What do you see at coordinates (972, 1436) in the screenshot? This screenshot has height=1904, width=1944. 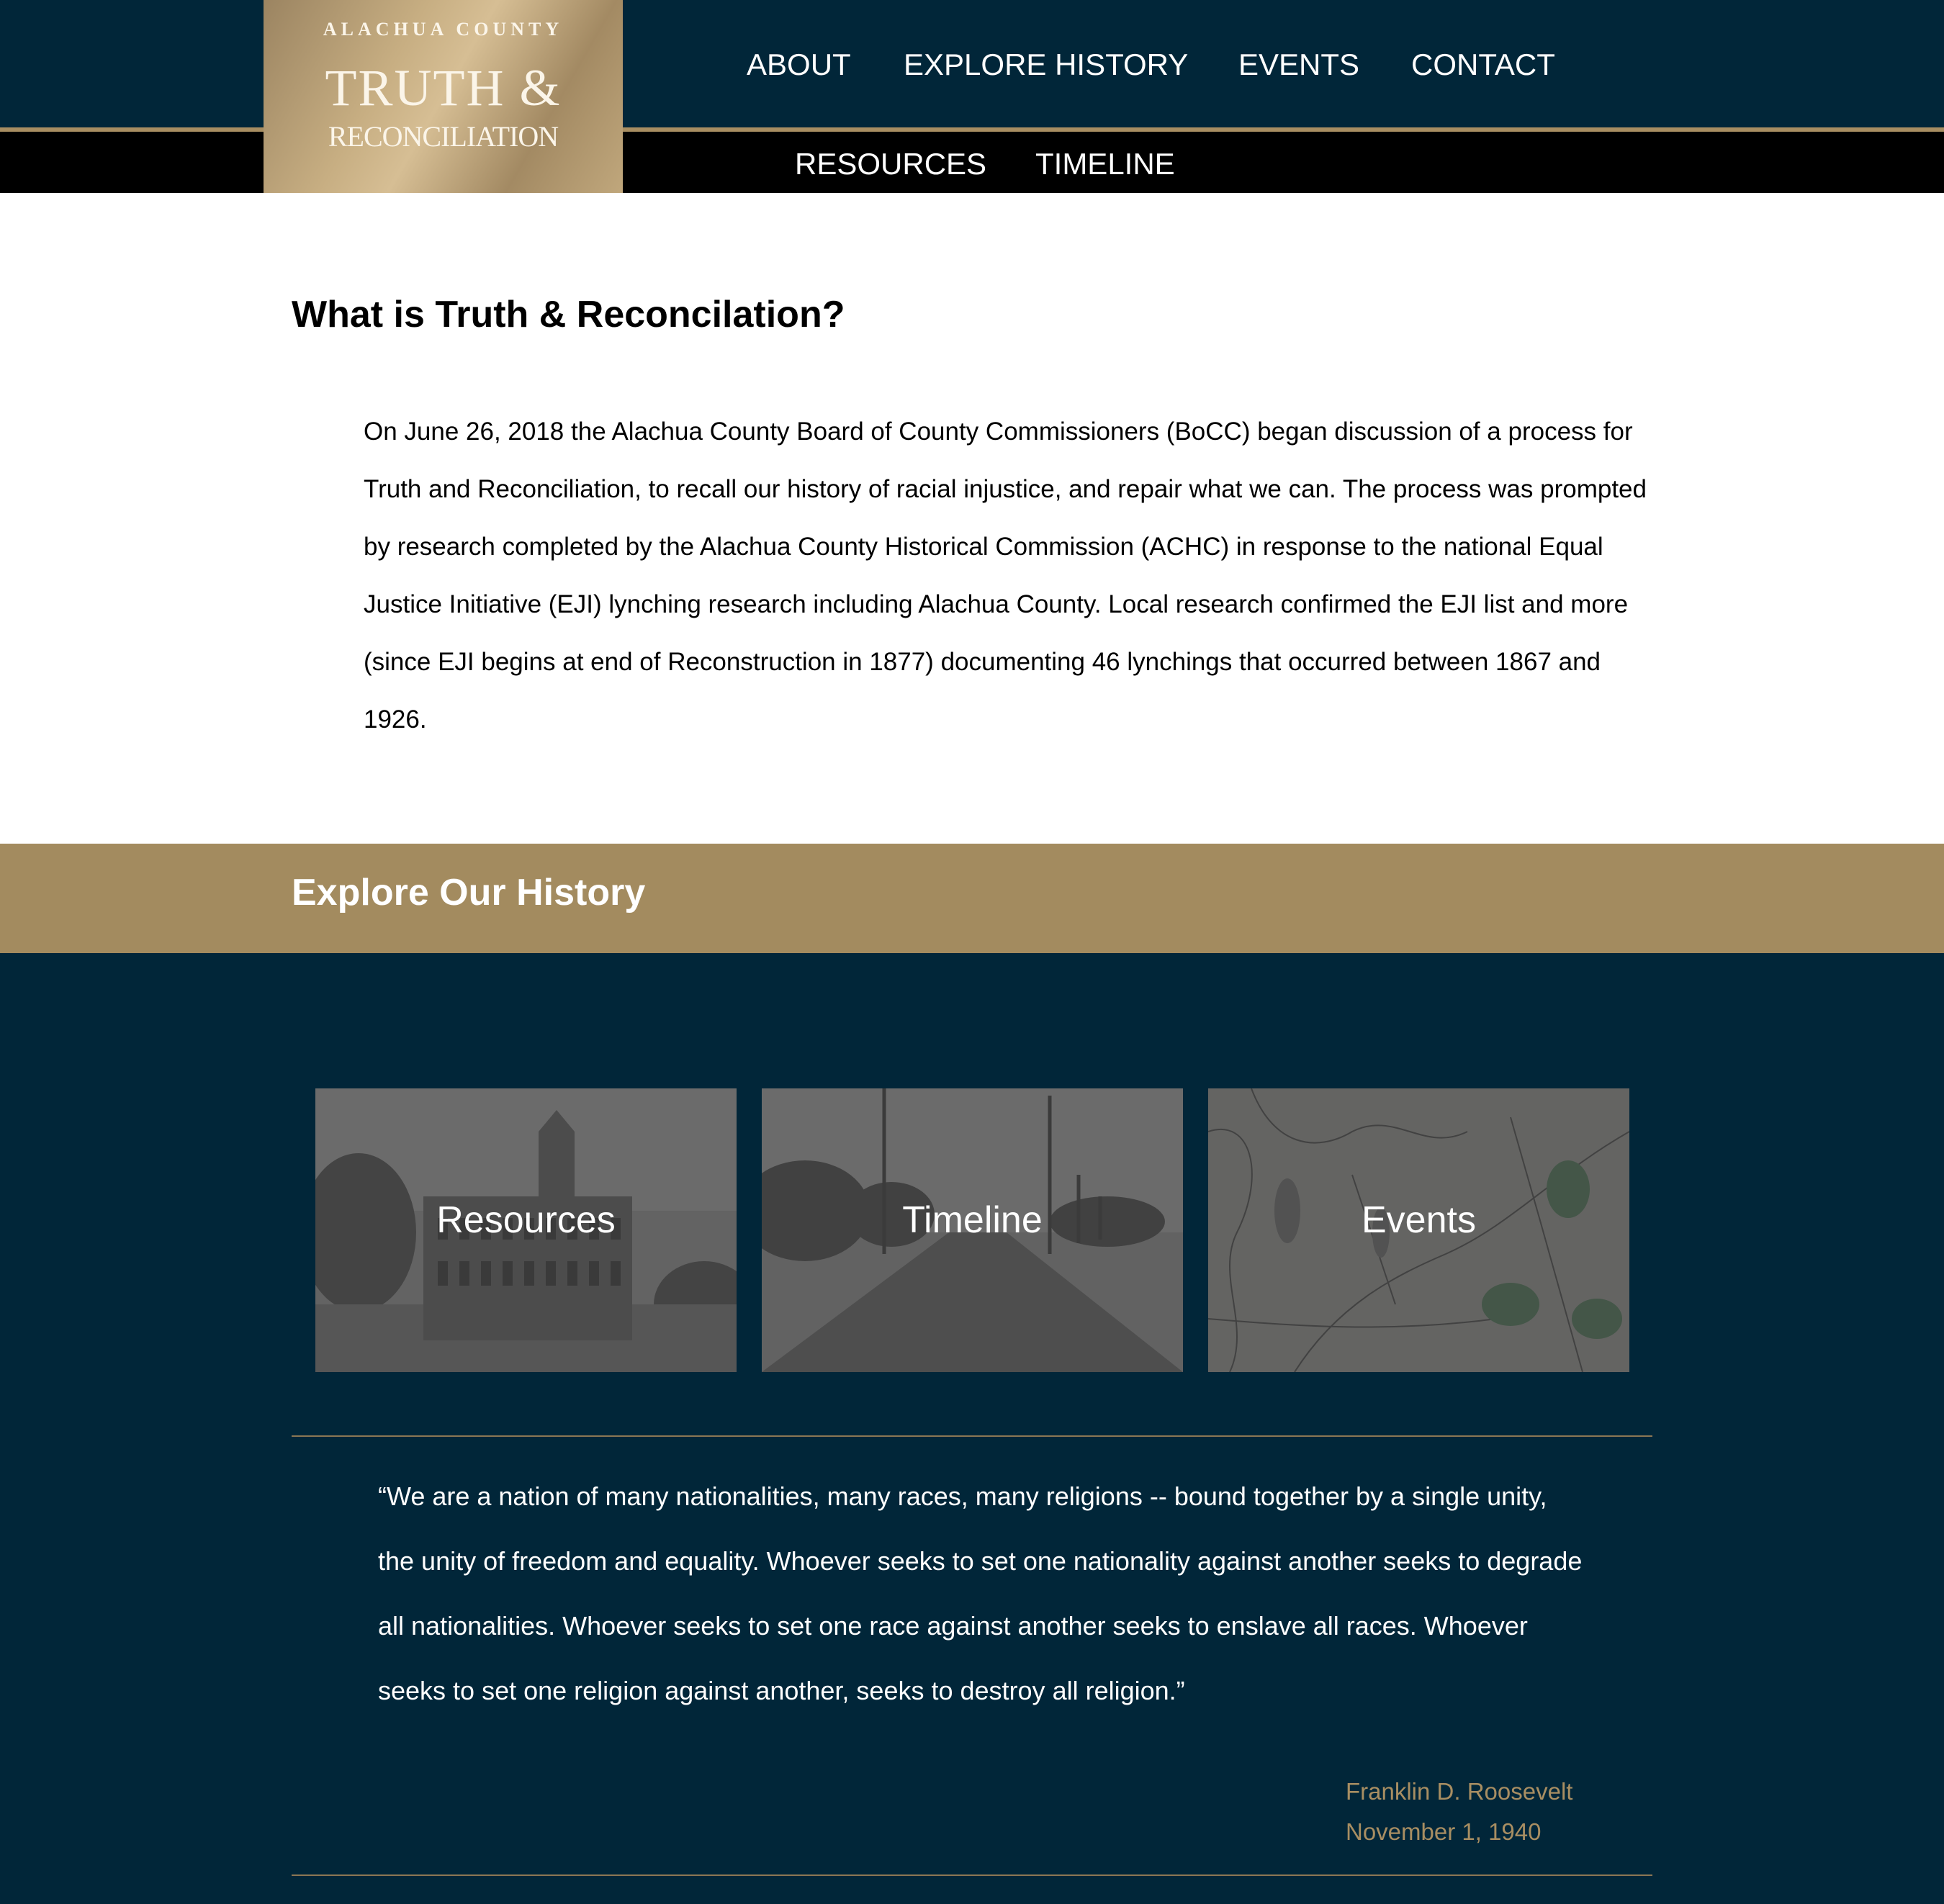 I see `quote-top-rule` at bounding box center [972, 1436].